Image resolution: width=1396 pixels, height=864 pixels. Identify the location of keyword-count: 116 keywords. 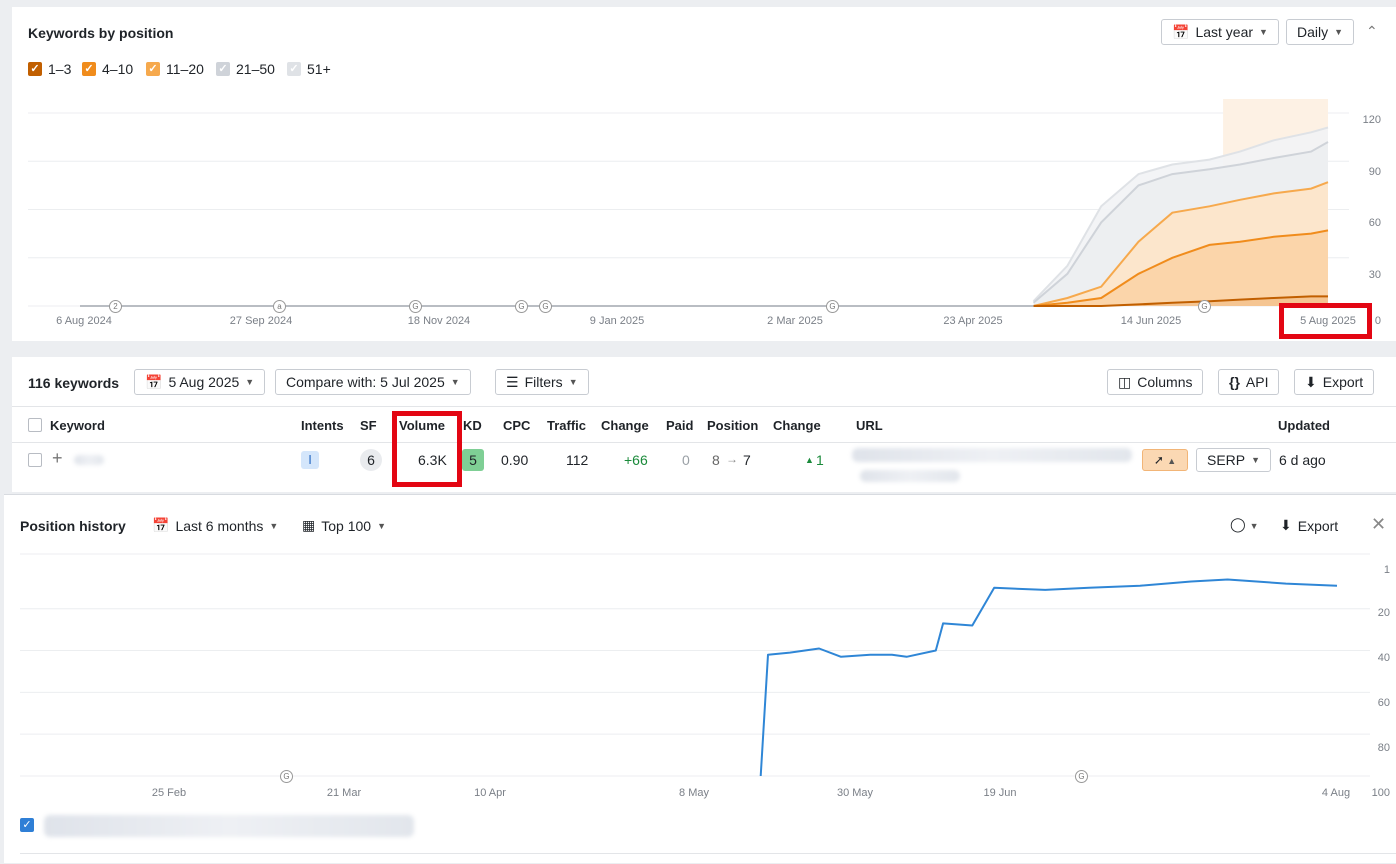
(74, 383).